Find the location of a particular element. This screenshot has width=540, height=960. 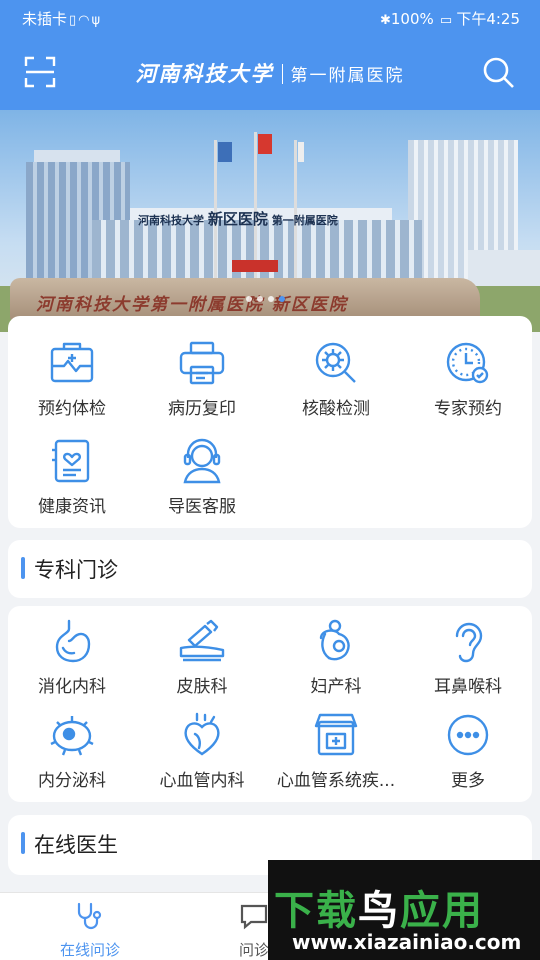

service-item-expert-appointment: 专家预约 is located at coordinates (468, 386).